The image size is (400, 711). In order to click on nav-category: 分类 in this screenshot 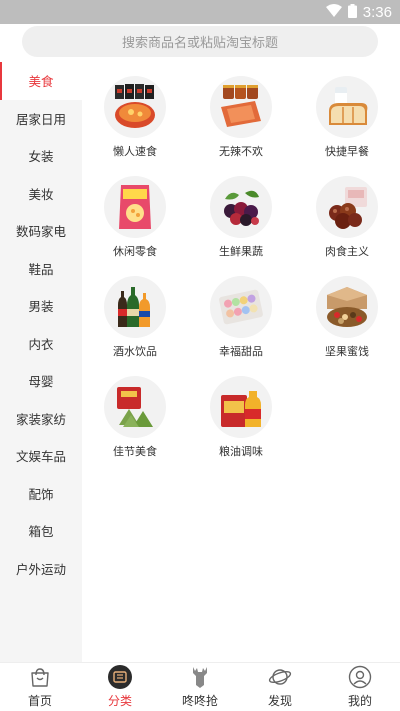, I will do `click(120, 687)`.